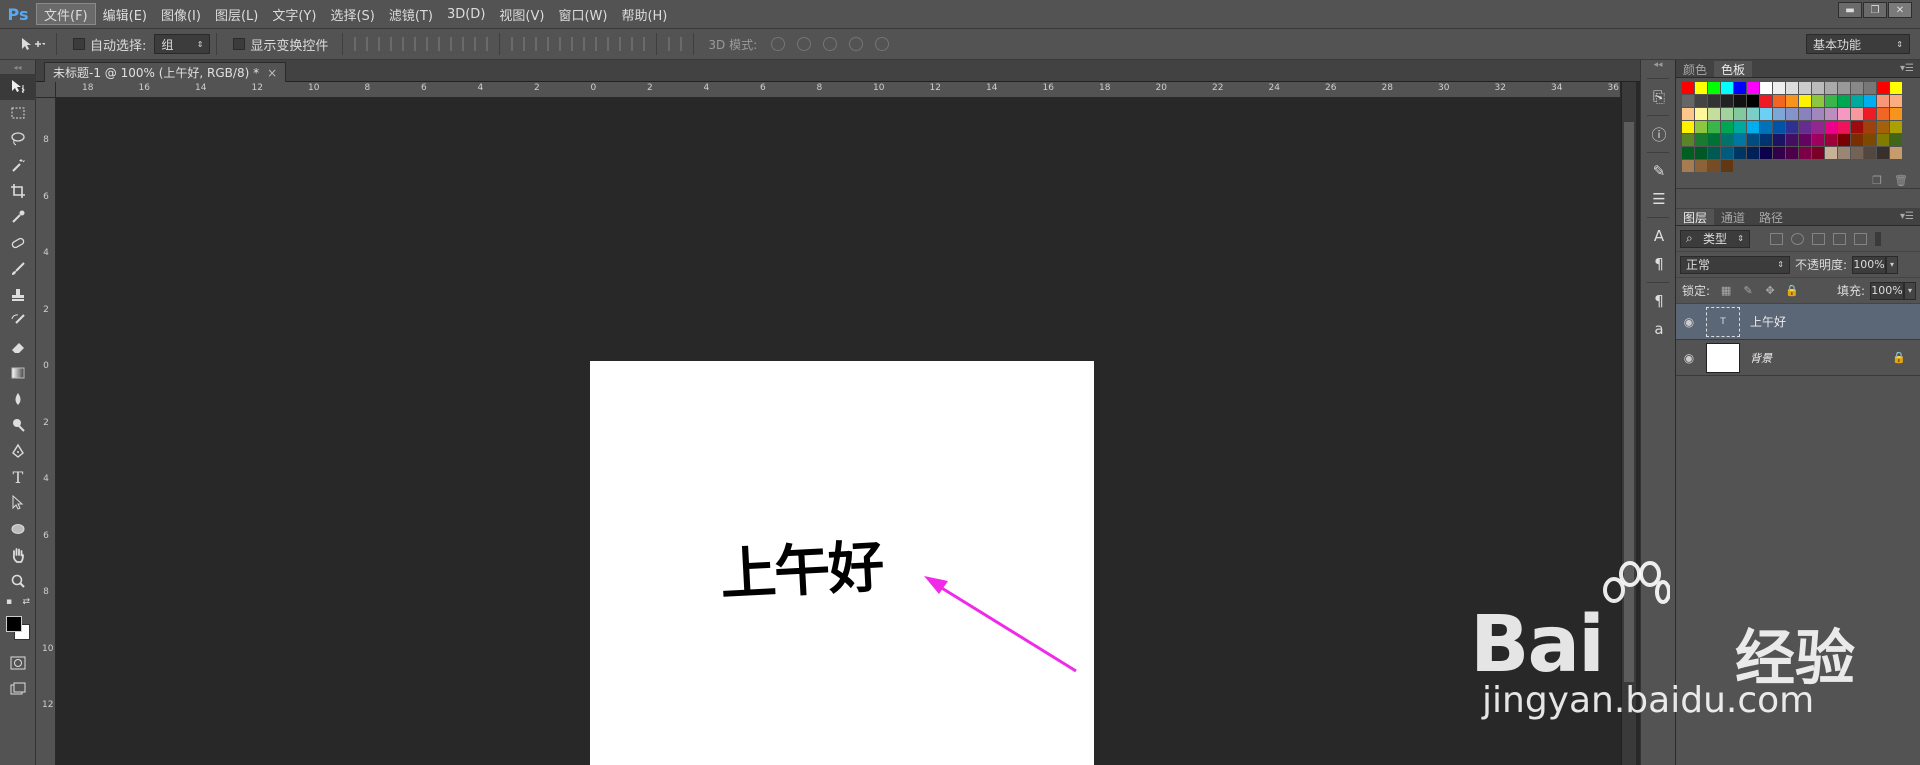 Image resolution: width=1920 pixels, height=765 pixels. What do you see at coordinates (18, 425) in the screenshot?
I see `dodge-tool` at bounding box center [18, 425].